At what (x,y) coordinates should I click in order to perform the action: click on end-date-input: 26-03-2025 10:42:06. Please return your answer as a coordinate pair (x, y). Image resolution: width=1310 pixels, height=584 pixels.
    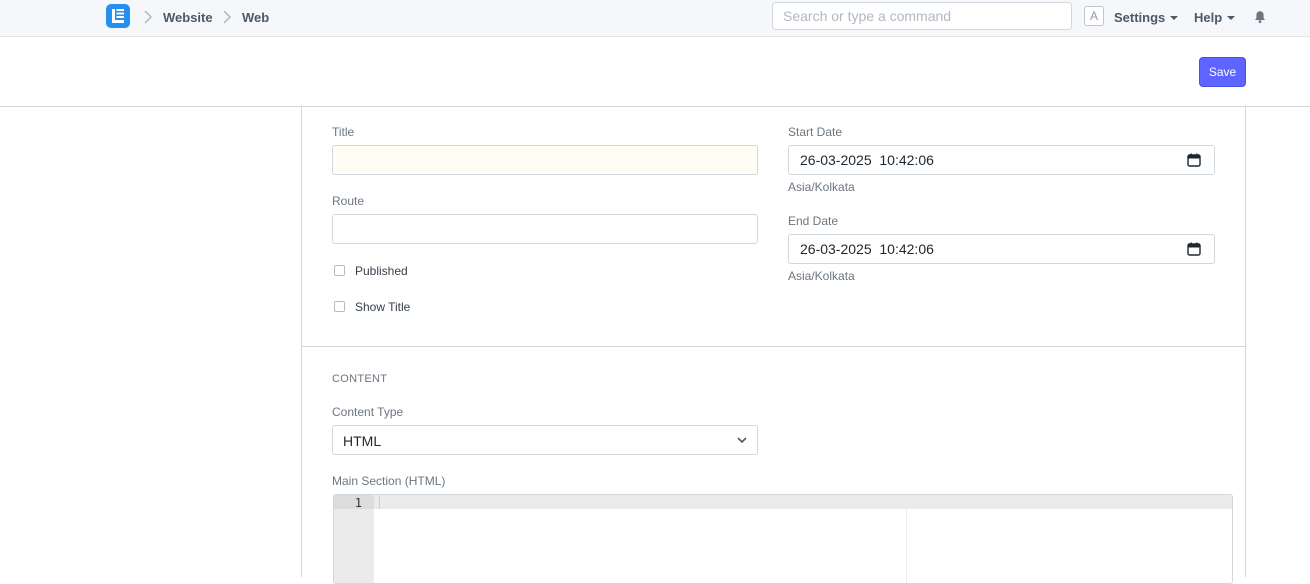
    Looking at the image, I should click on (1001, 249).